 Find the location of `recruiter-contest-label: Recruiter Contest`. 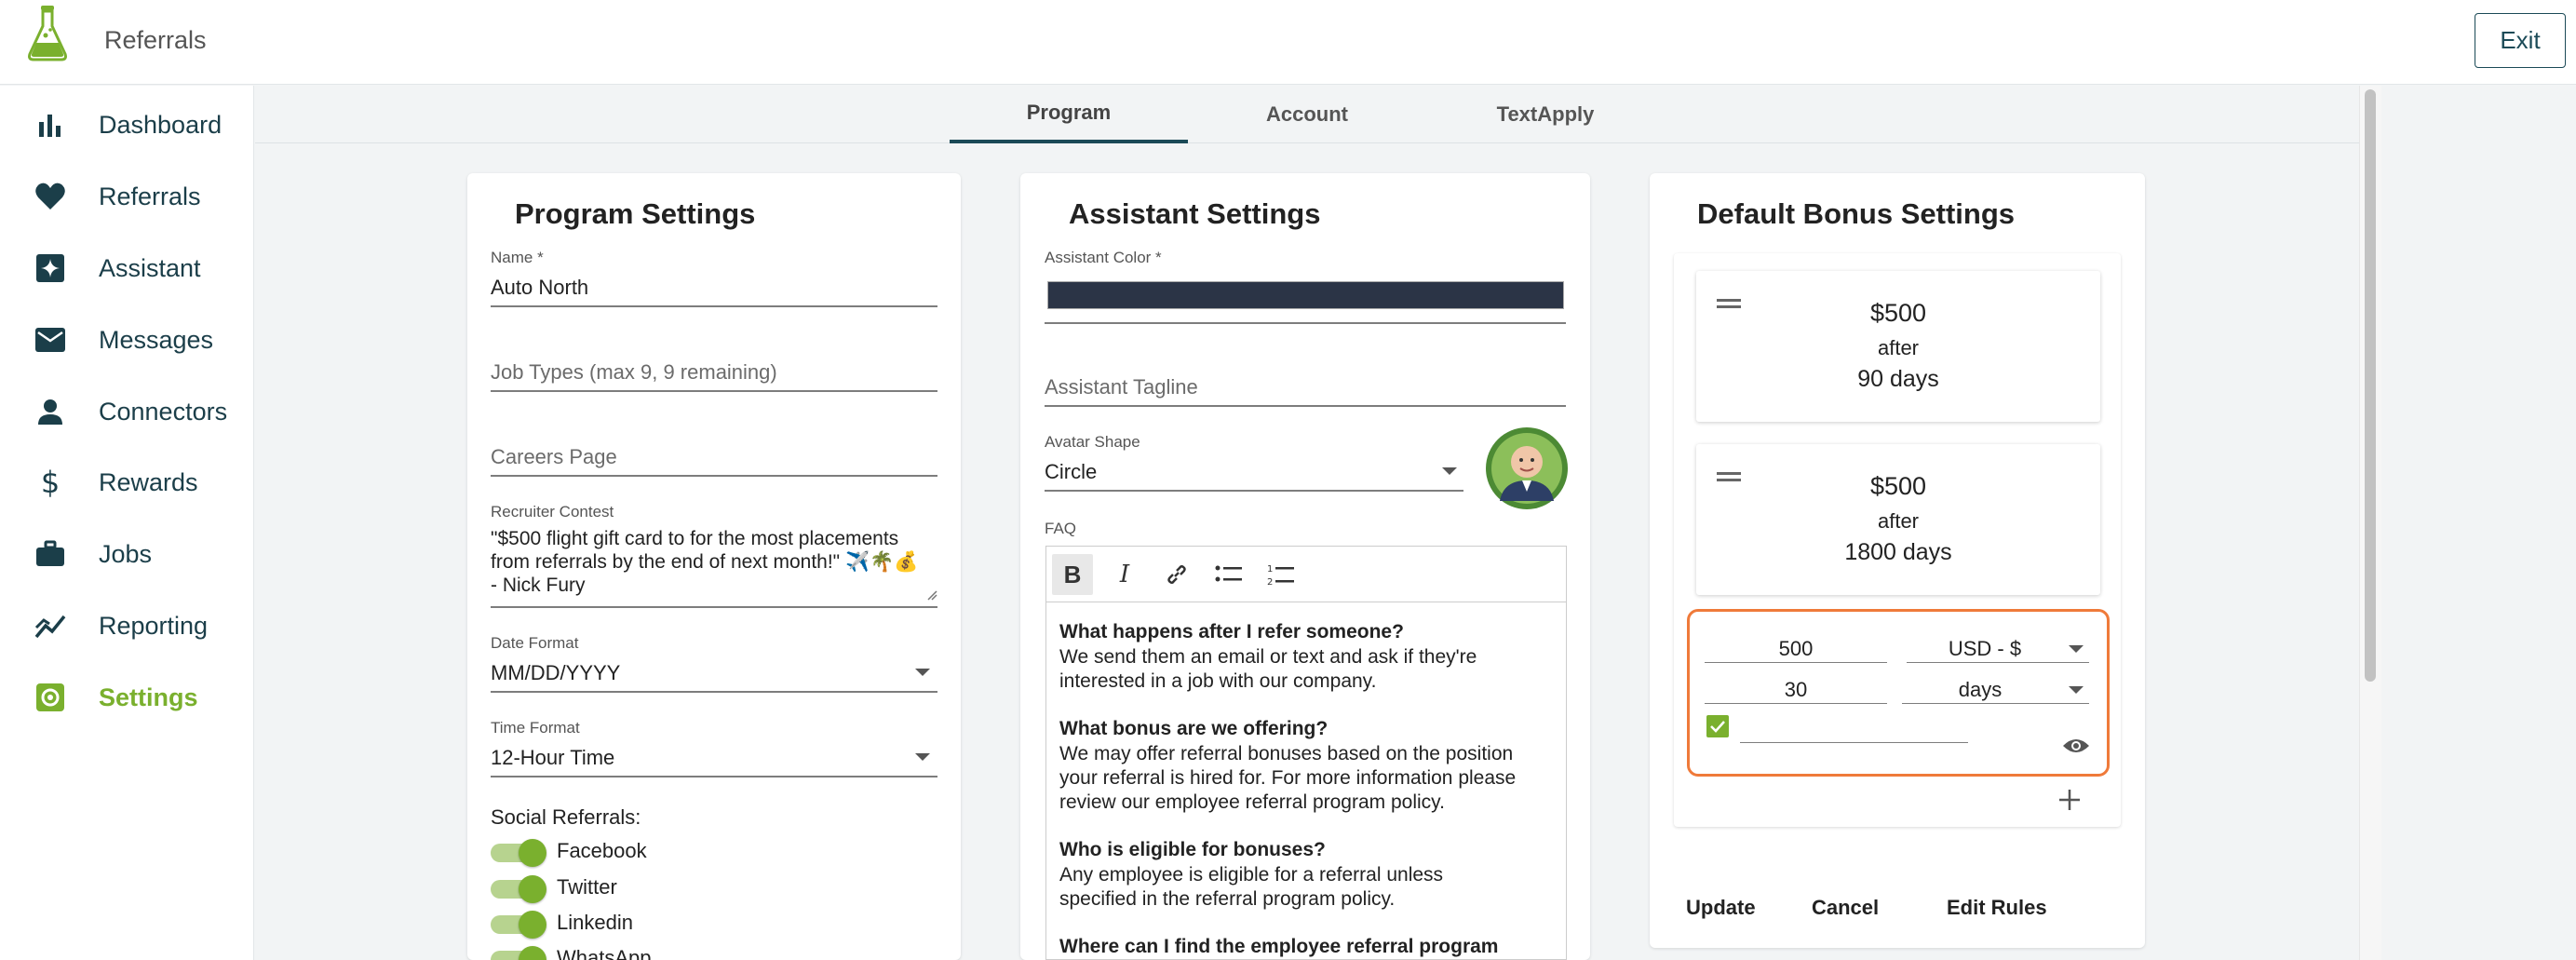

recruiter-contest-label: Recruiter Contest is located at coordinates (552, 512).